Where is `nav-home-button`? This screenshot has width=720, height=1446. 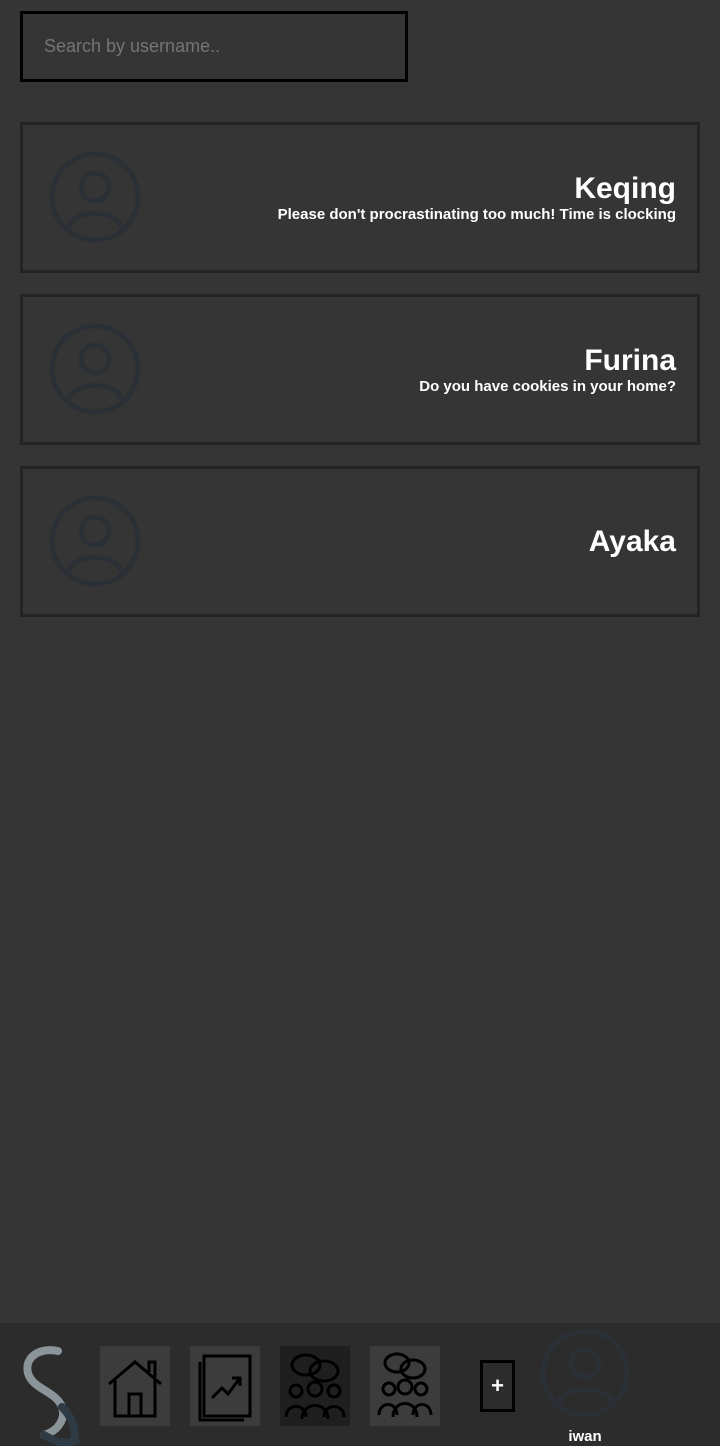
nav-home-button is located at coordinates (135, 1386).